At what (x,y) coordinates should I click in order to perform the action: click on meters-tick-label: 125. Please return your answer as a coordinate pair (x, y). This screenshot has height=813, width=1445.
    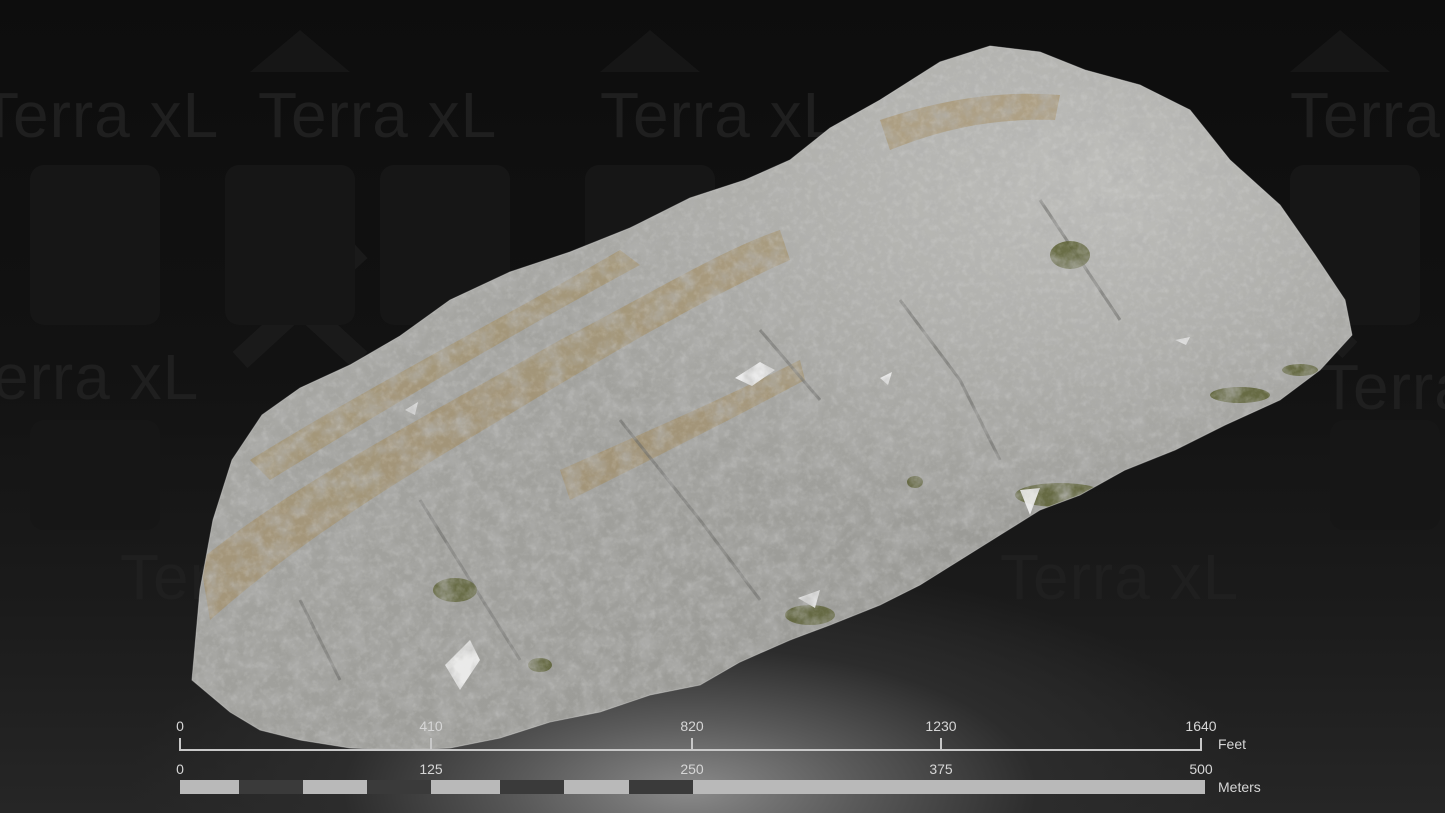
    Looking at the image, I should click on (431, 769).